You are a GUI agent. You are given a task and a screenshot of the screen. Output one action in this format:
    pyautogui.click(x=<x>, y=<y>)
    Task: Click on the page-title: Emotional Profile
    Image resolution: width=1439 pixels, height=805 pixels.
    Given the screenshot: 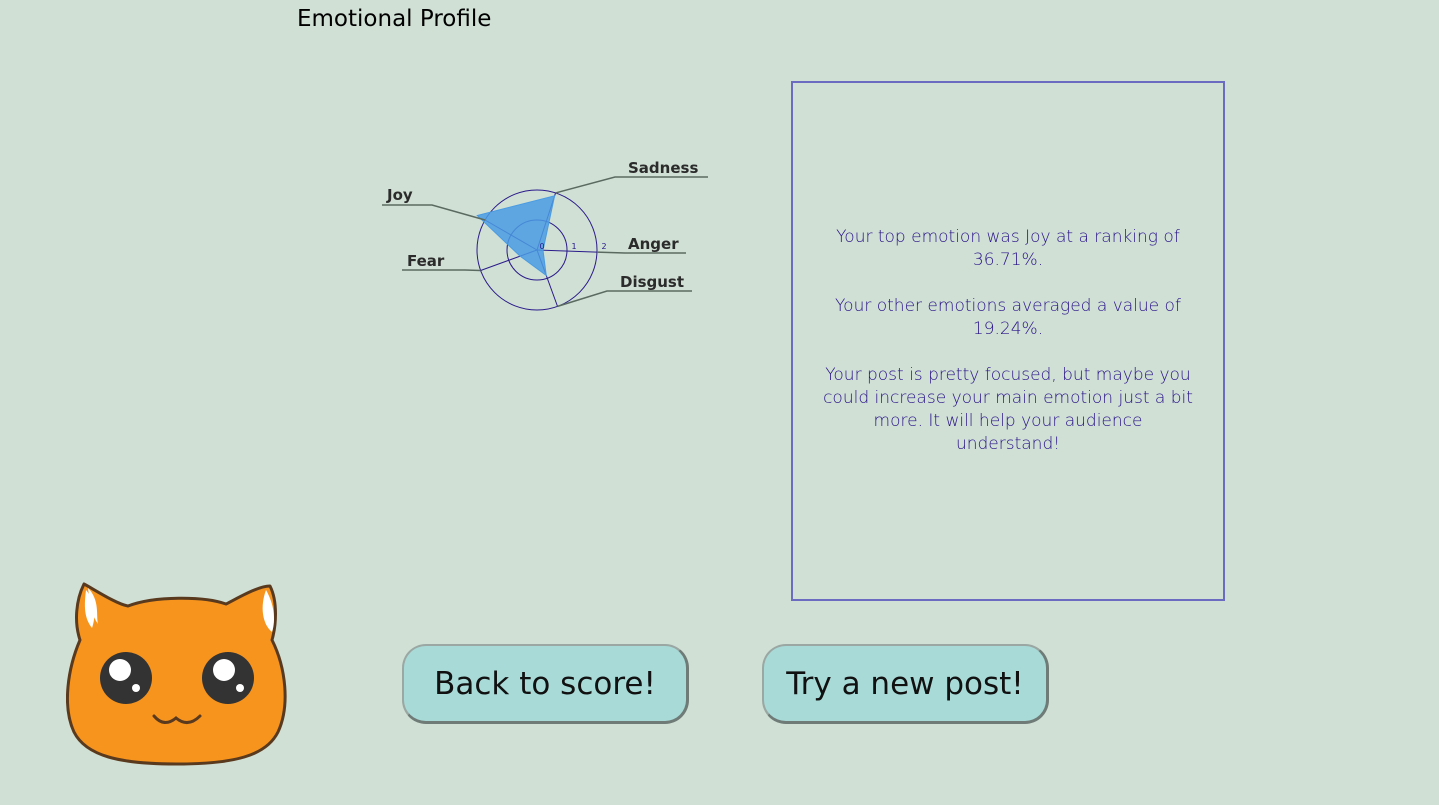 What is the action you would take?
    pyautogui.click(x=394, y=19)
    